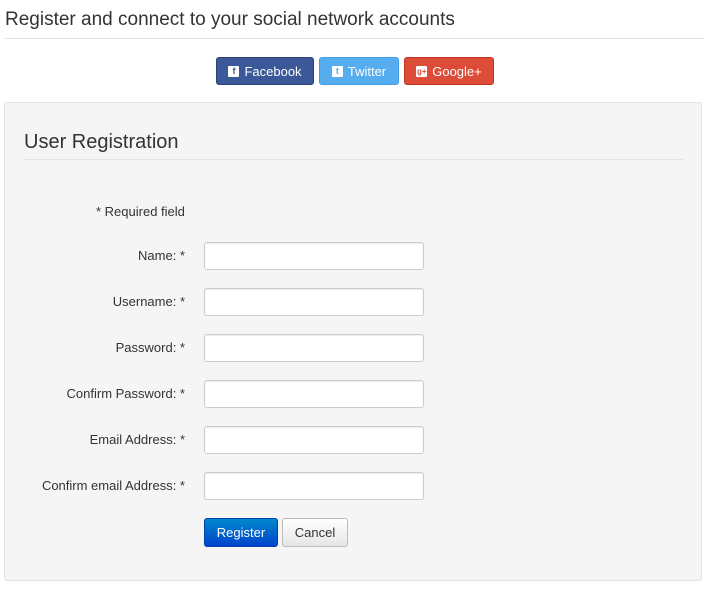 This screenshot has width=708, height=589. I want to click on google-plus-button-label: Google+, so click(457, 71).